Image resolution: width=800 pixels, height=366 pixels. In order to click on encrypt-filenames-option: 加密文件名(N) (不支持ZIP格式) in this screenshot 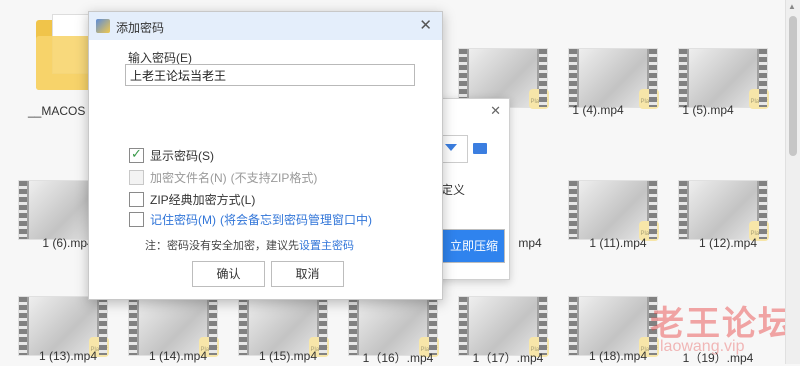, I will do `click(223, 177)`.